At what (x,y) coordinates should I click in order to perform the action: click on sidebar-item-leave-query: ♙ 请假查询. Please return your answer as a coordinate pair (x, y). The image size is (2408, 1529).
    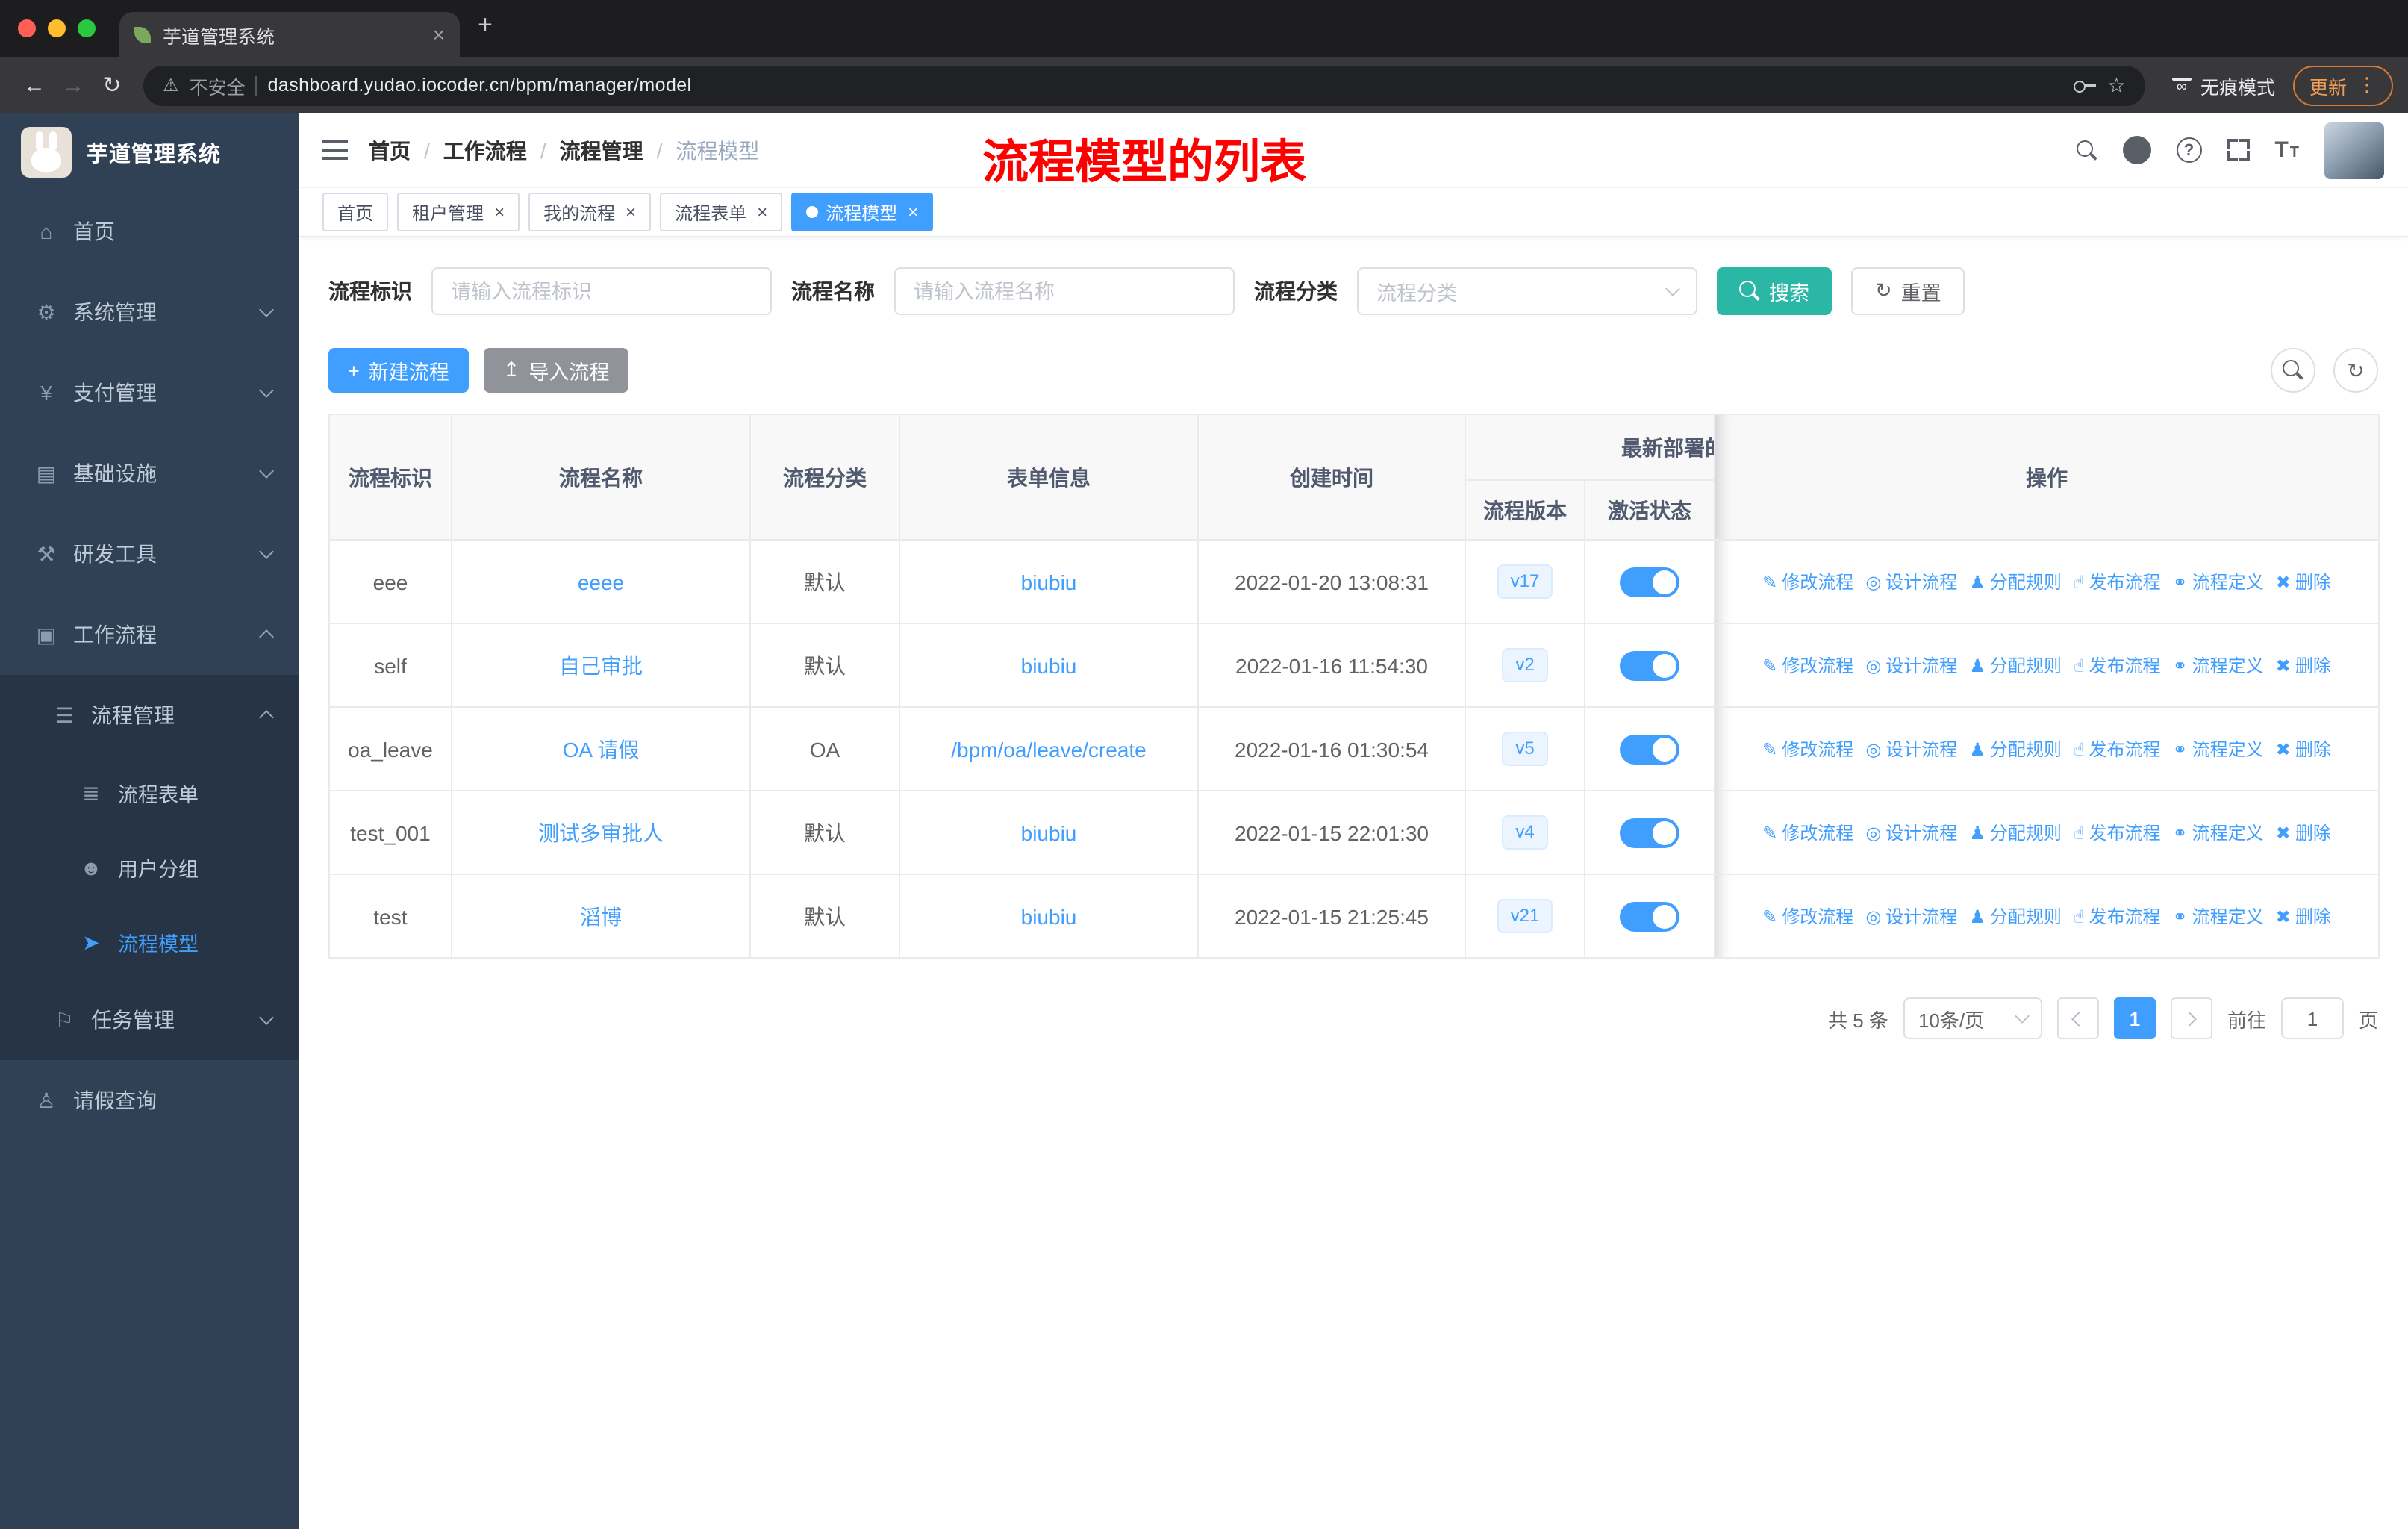
    Looking at the image, I should click on (149, 1100).